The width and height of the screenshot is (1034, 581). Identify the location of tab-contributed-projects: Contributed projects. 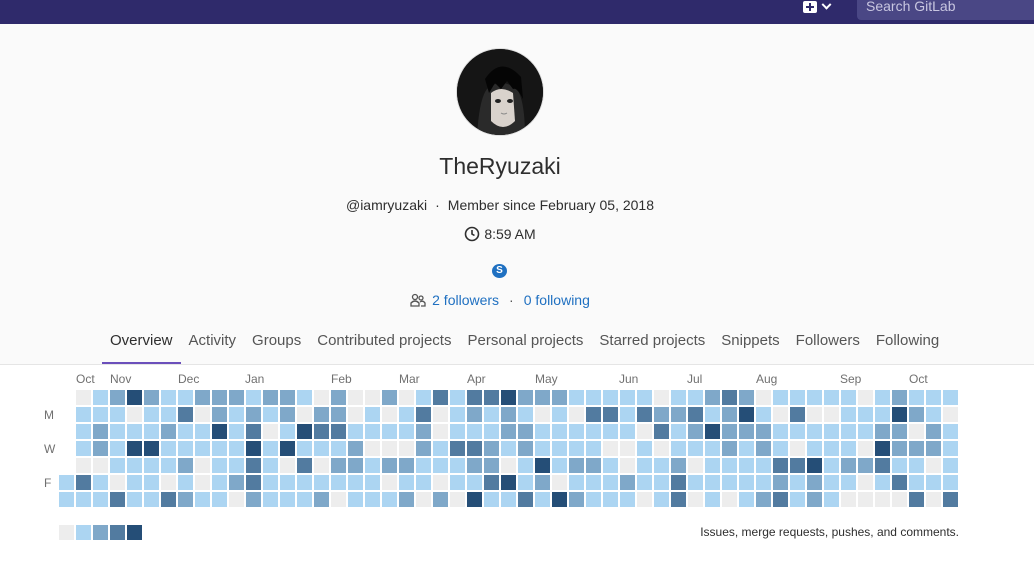
(384, 343).